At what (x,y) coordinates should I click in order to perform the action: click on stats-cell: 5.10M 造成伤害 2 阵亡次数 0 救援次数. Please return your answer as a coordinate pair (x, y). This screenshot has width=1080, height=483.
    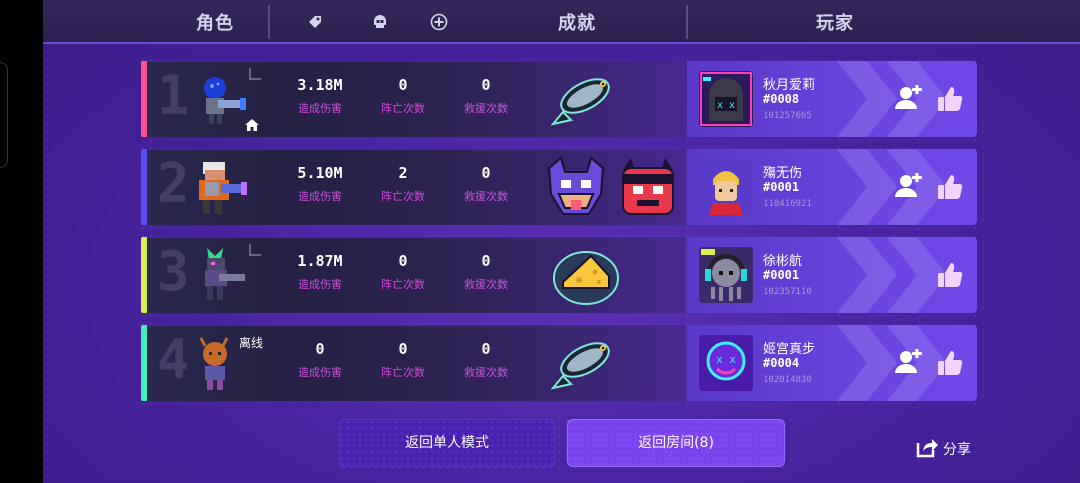
    Looking at the image, I should click on (477, 187).